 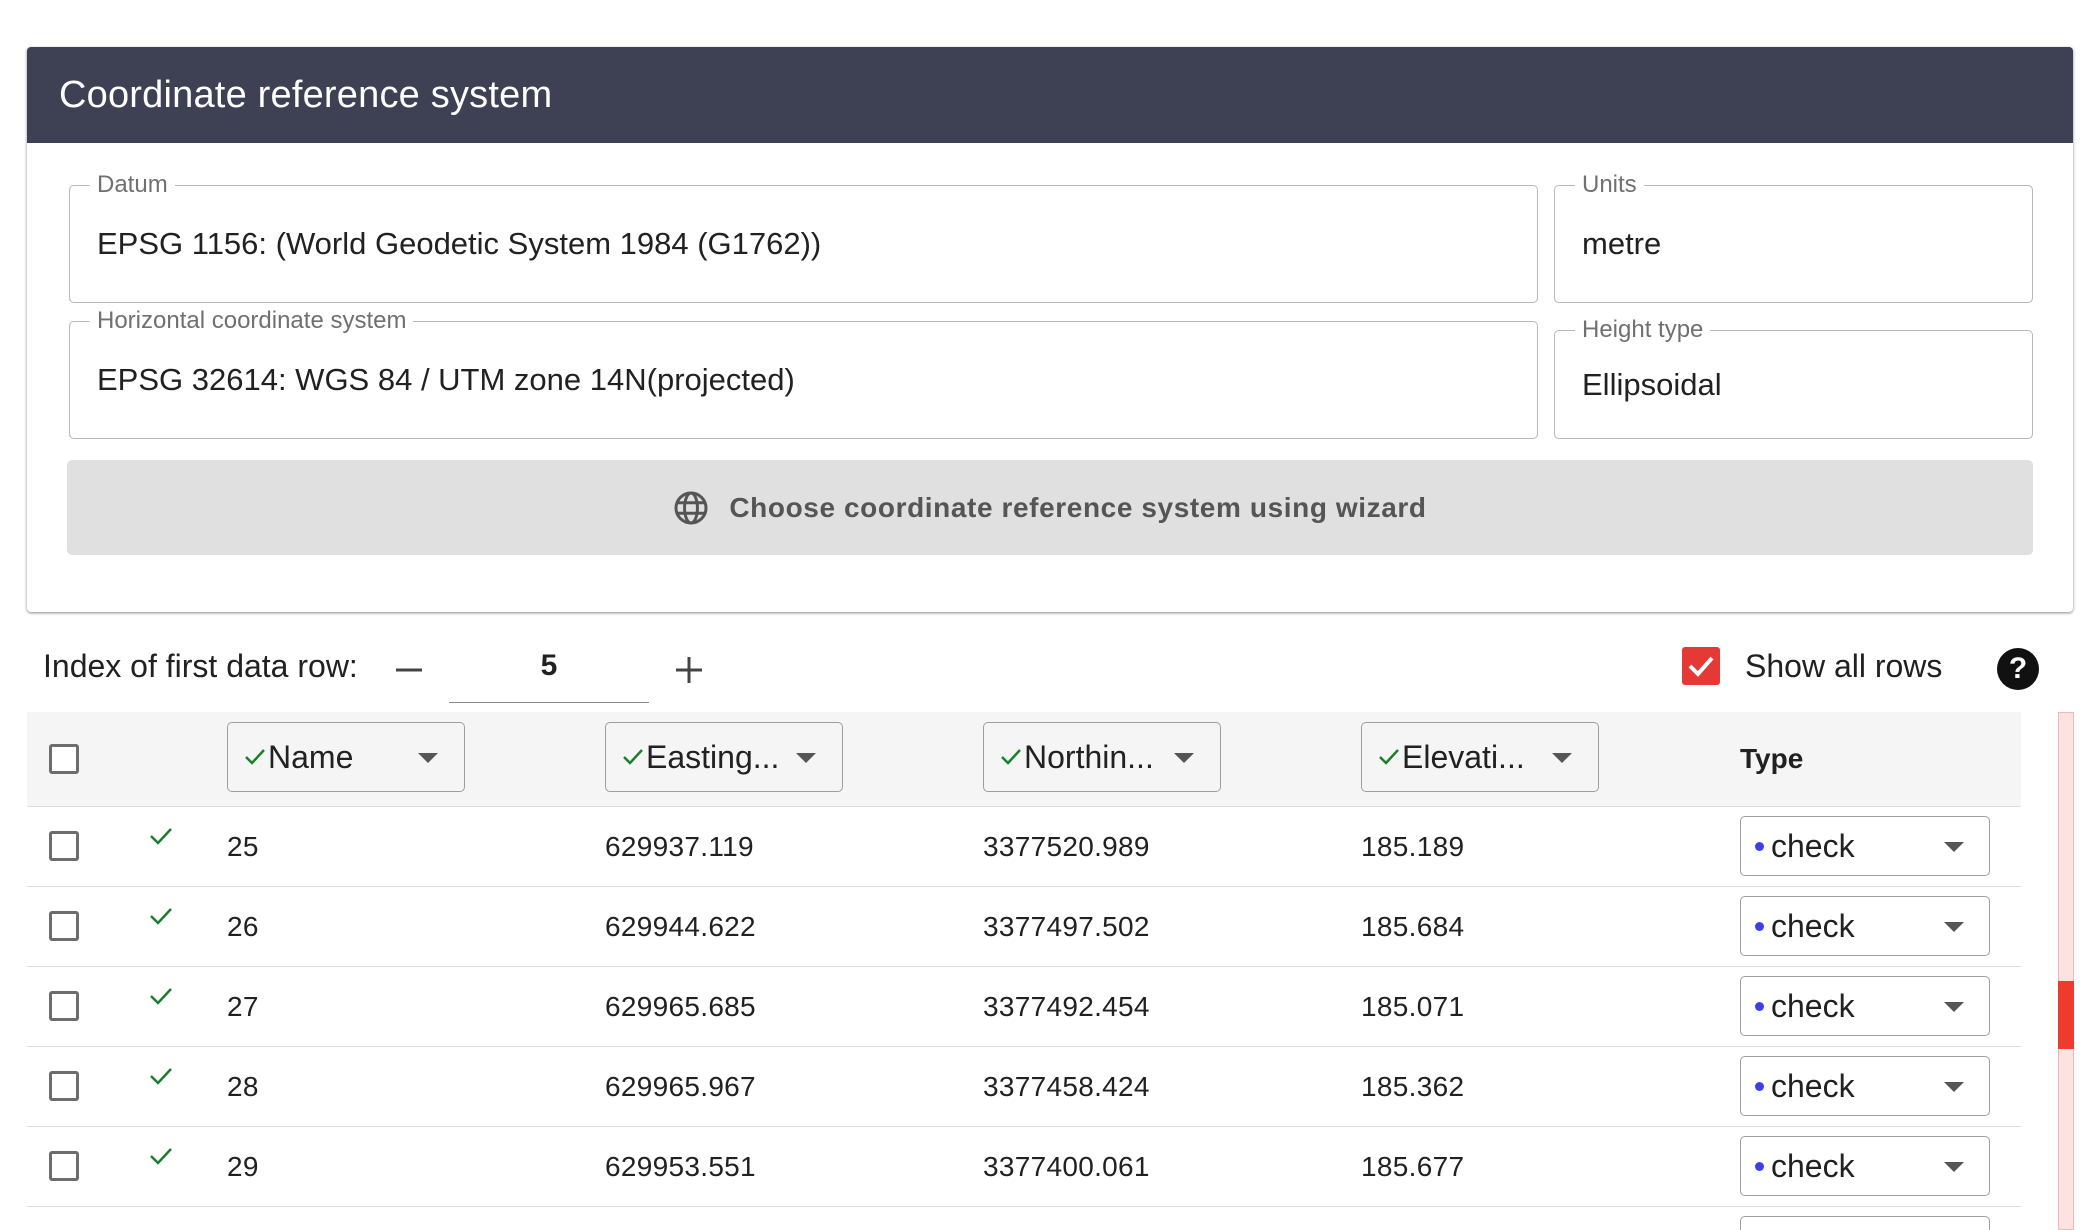 I want to click on row-easting: 629937.119, so click(x=679, y=846).